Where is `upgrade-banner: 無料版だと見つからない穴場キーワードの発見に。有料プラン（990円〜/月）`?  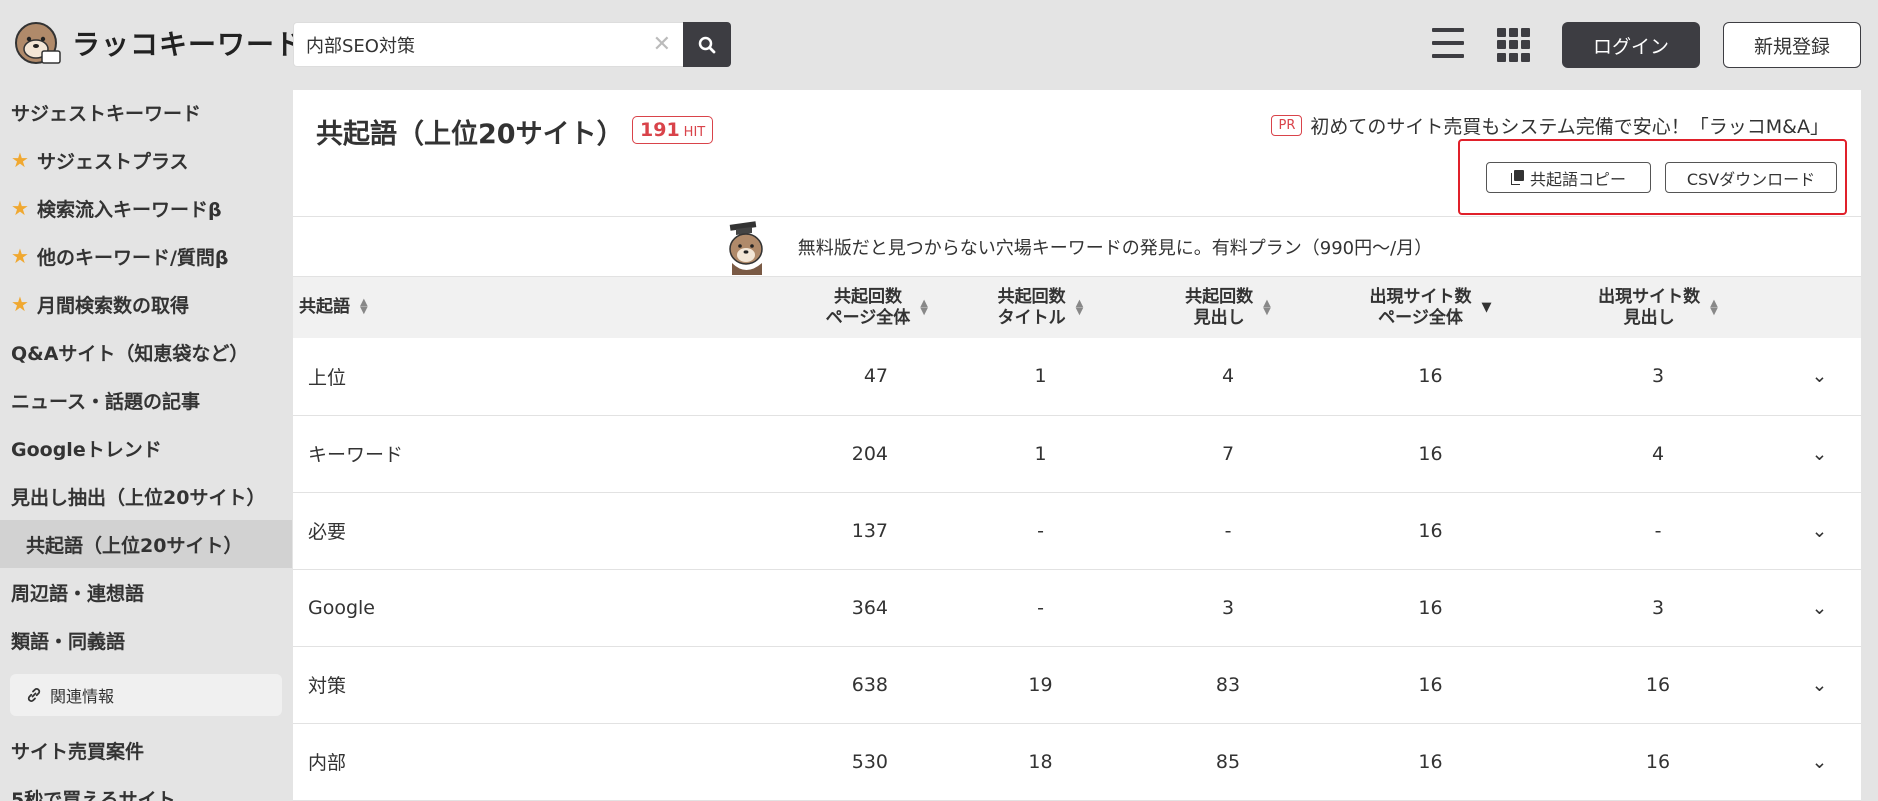 upgrade-banner: 無料版だと見つからない穴場キーワードの発見に。有料プラン（990円〜/月） is located at coordinates (1077, 247).